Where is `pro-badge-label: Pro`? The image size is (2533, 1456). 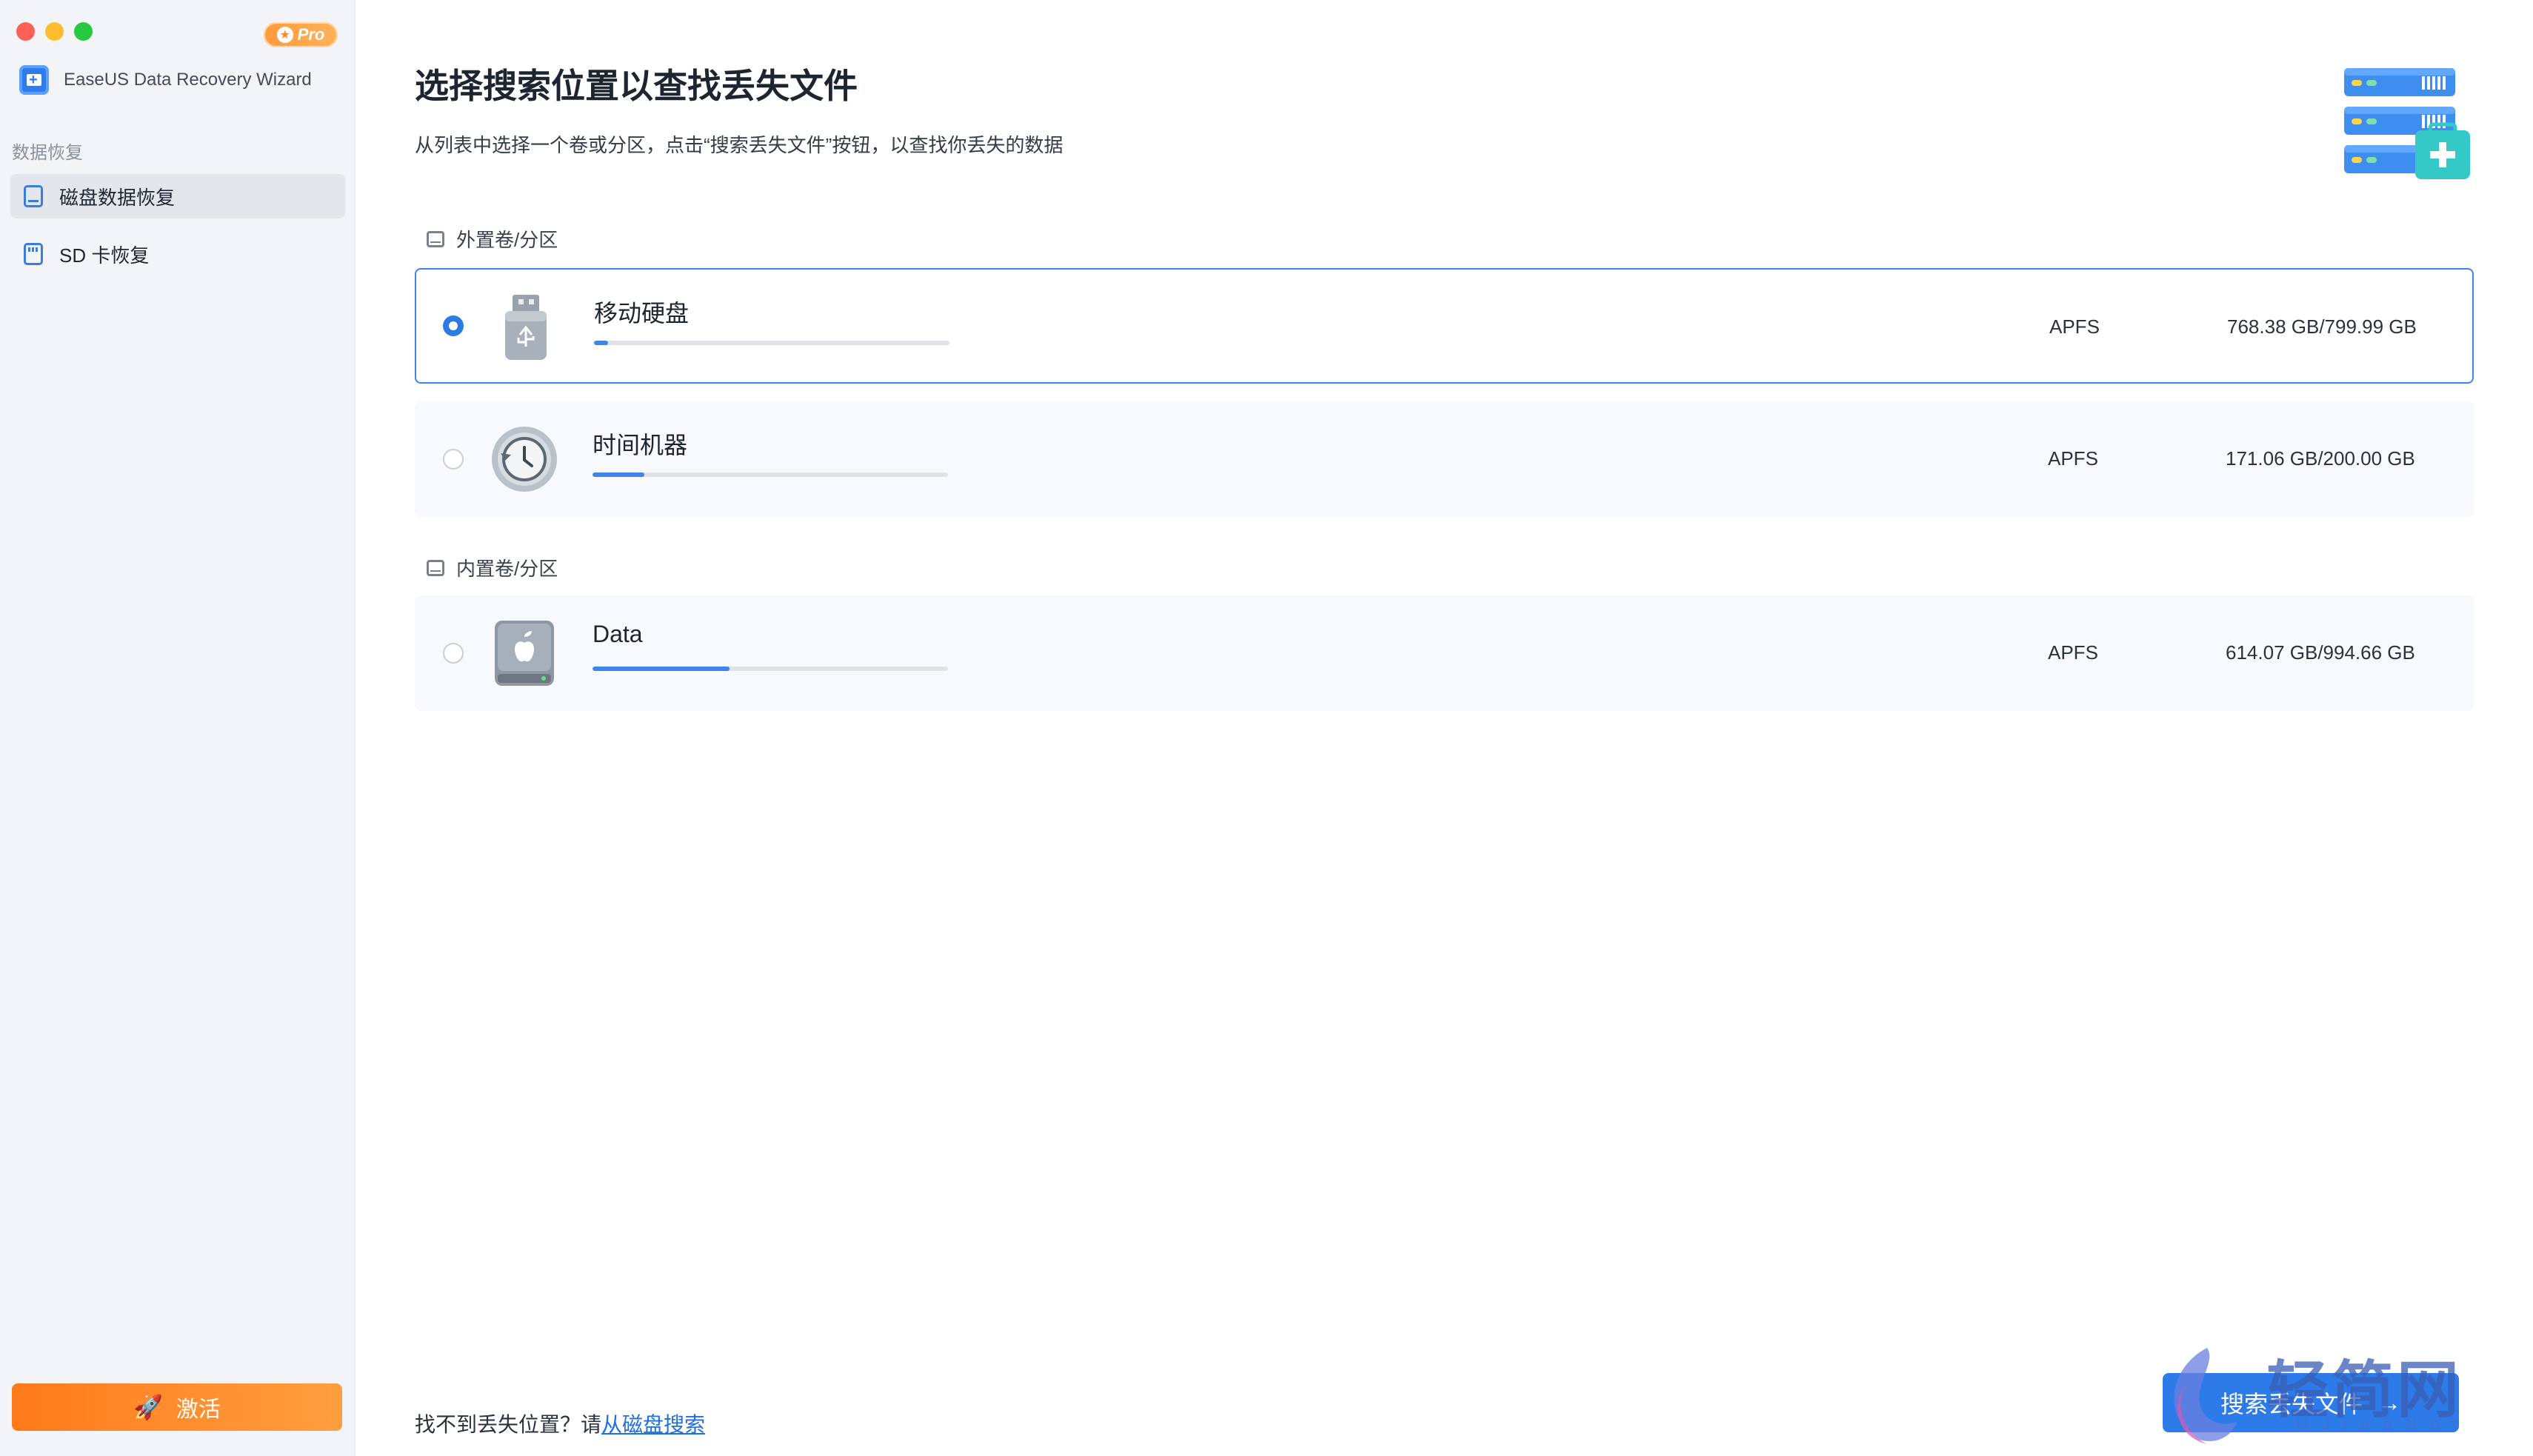
pro-badge-label: Pro is located at coordinates (311, 34).